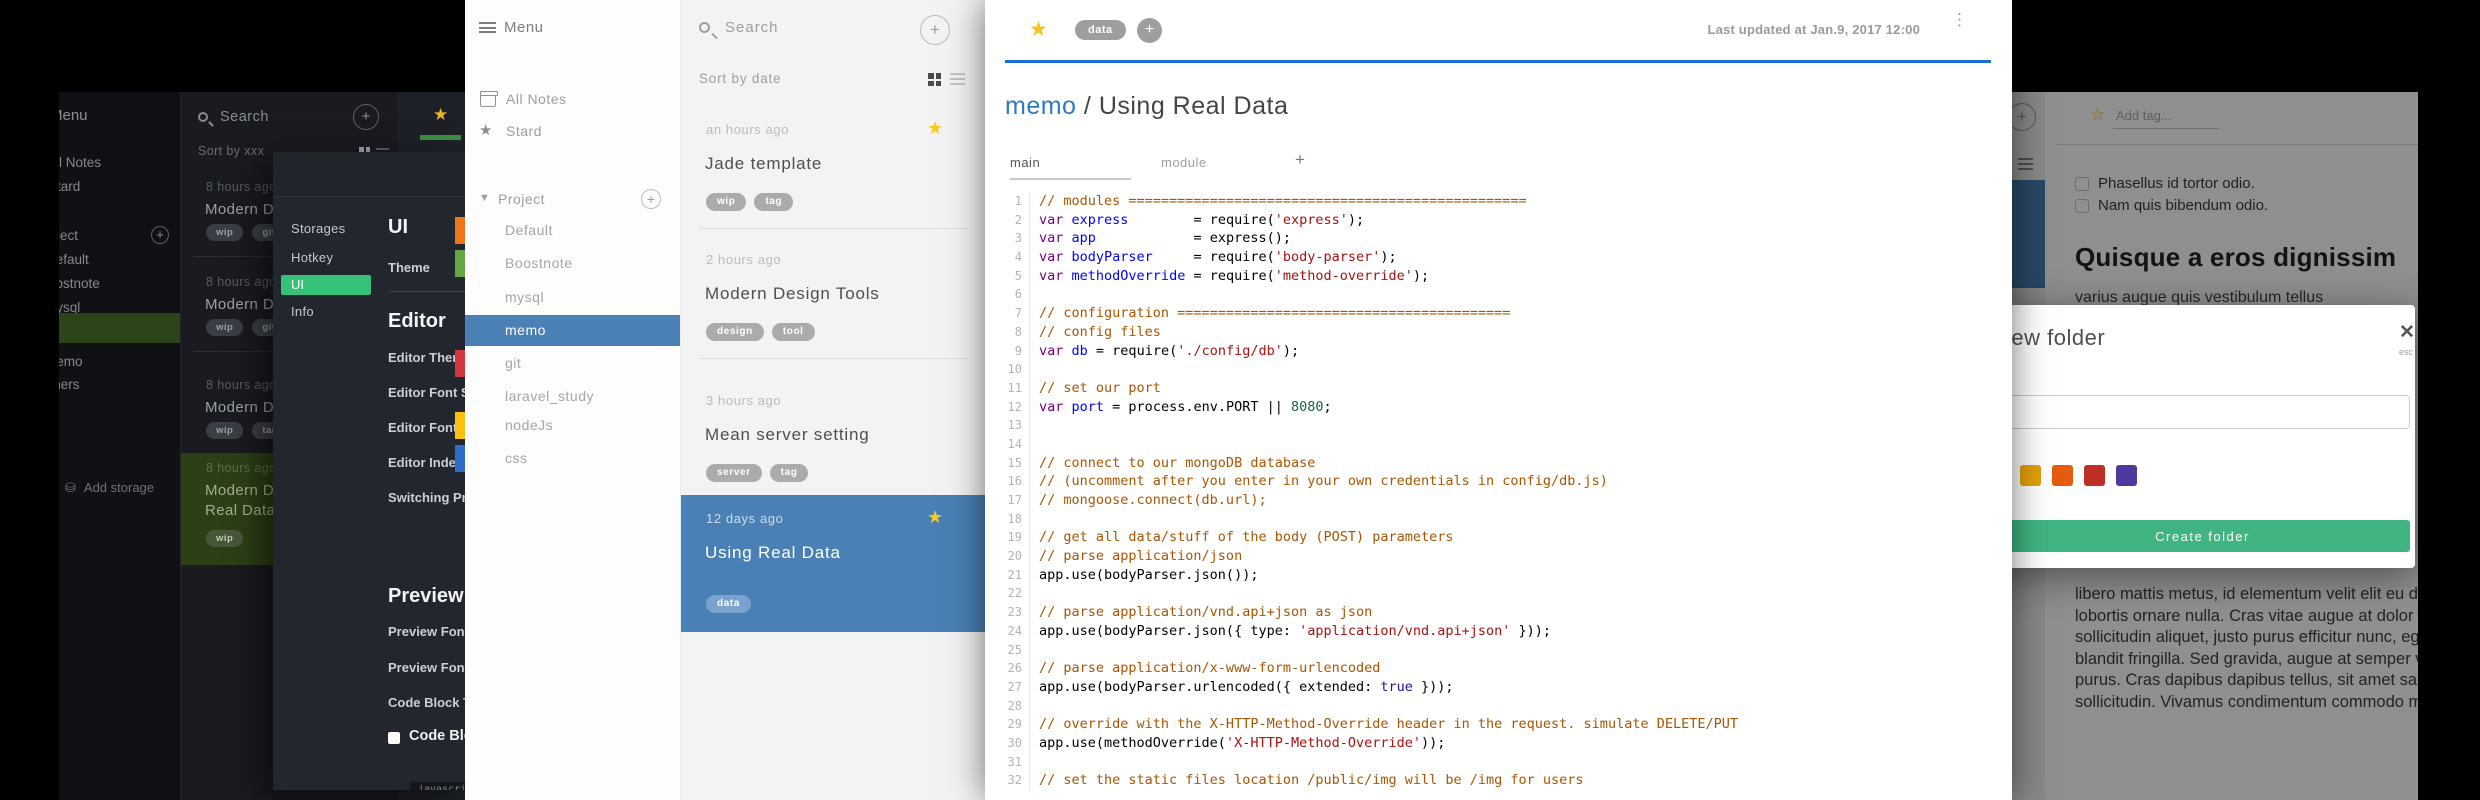  I want to click on new-tab-button: +, so click(1300, 160).